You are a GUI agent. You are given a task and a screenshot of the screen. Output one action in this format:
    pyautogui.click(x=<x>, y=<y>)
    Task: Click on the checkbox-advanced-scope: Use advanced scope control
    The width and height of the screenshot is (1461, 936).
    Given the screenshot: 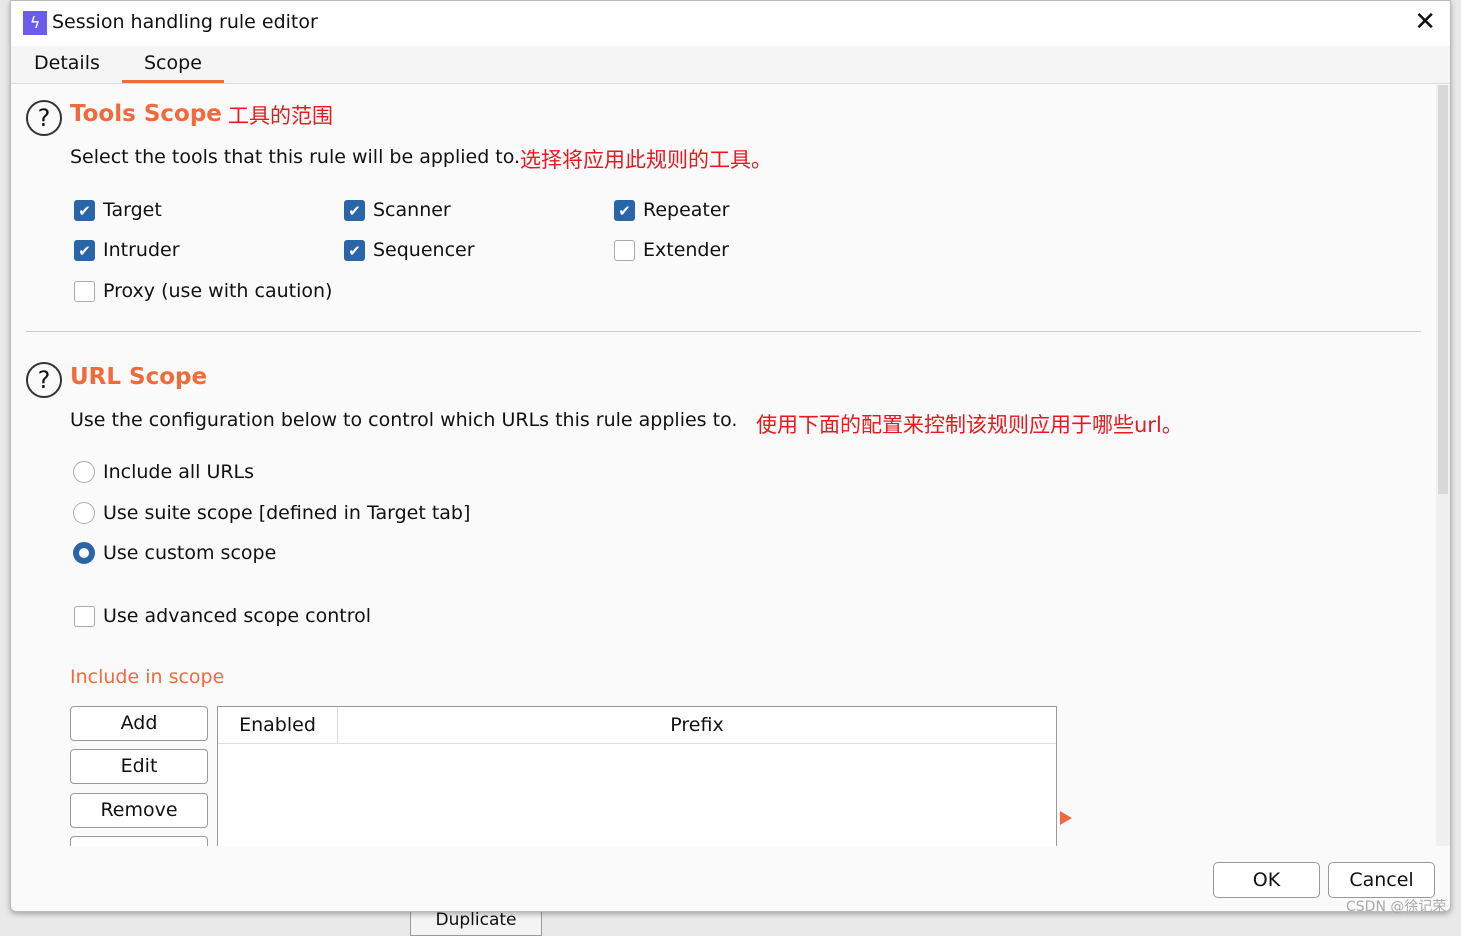 What is the action you would take?
    pyautogui.click(x=222, y=616)
    